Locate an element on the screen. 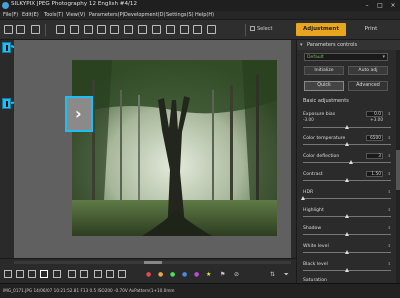 Image resolution: width=400 pixels, height=298 pixels. horizontal-scrollbar is located at coordinates (152, 262).